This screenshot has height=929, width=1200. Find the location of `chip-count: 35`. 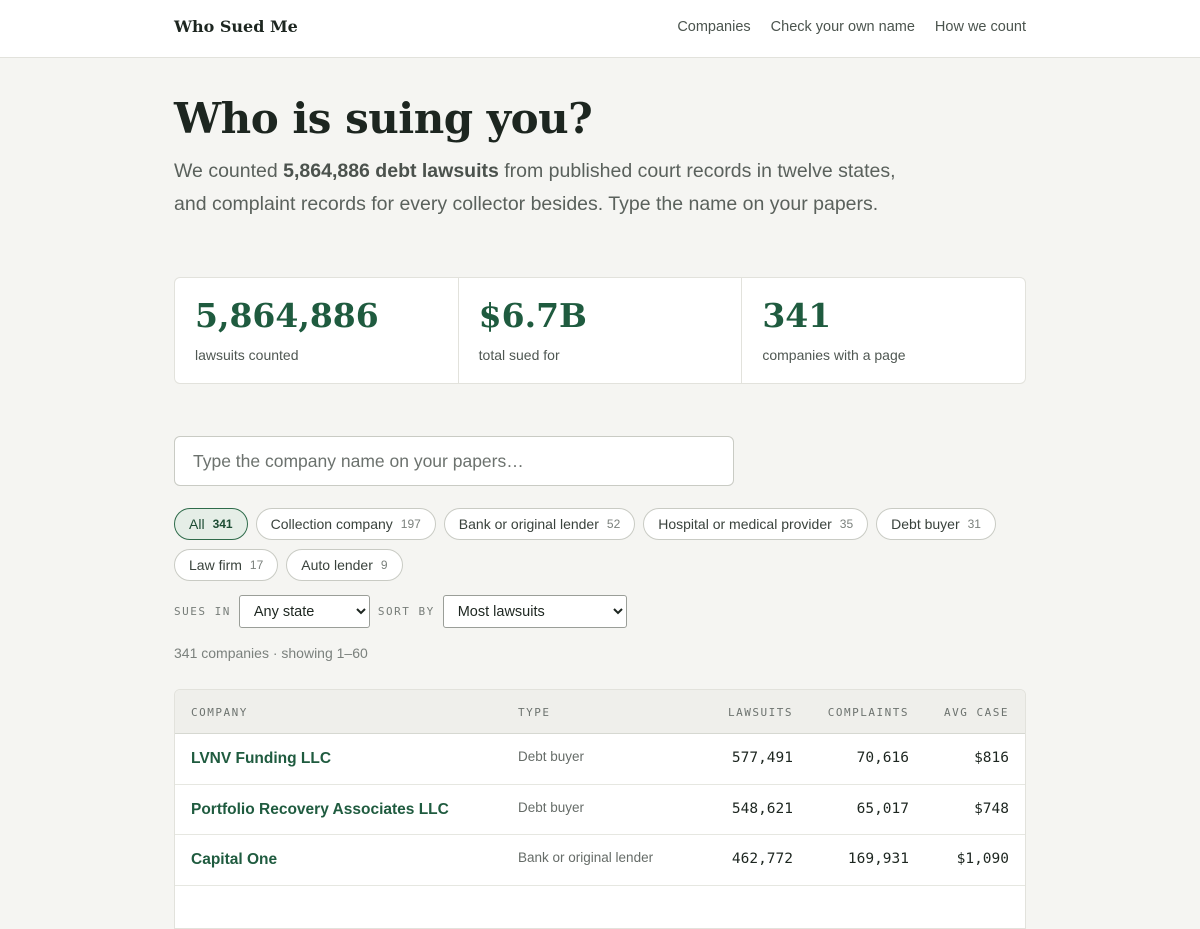

chip-count: 35 is located at coordinates (846, 524).